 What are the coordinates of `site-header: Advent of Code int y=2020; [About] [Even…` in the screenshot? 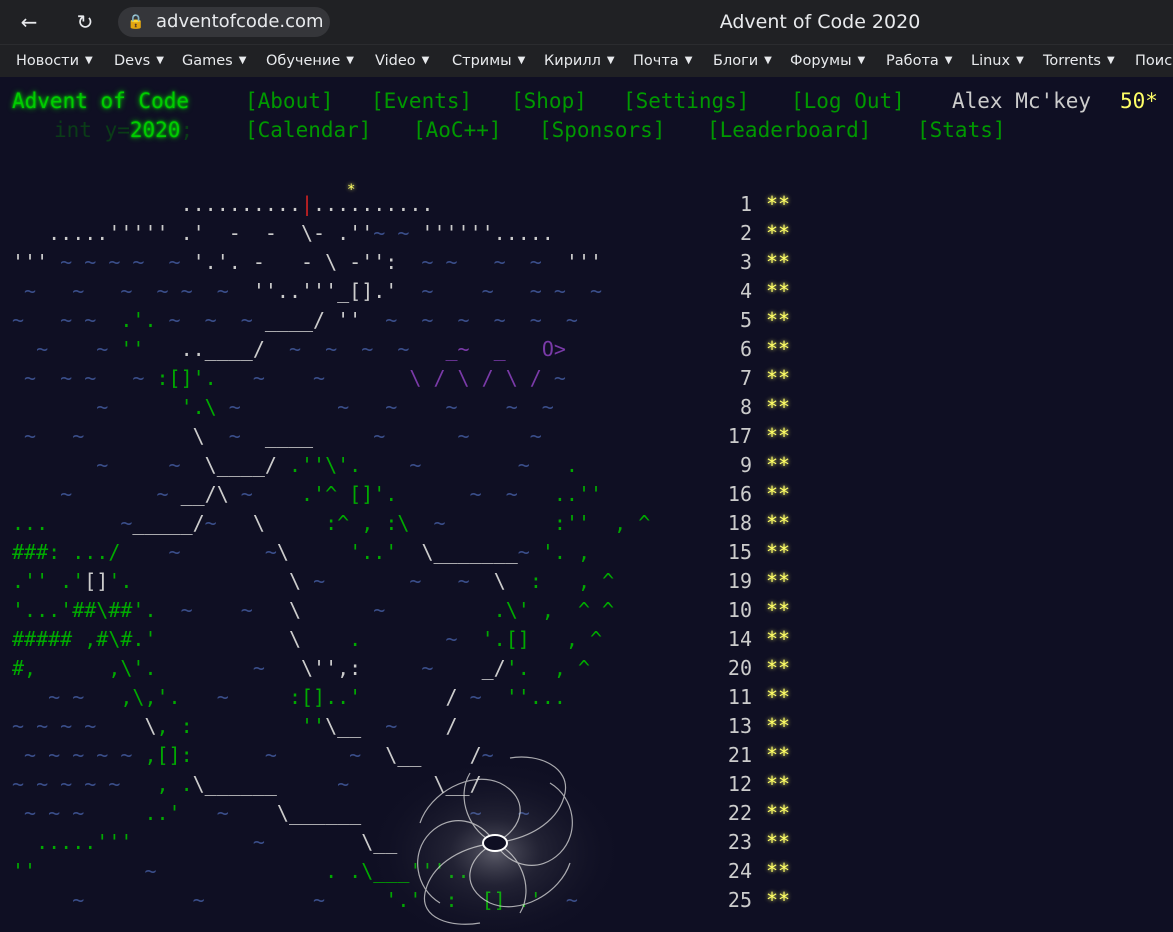 It's located at (586, 118).